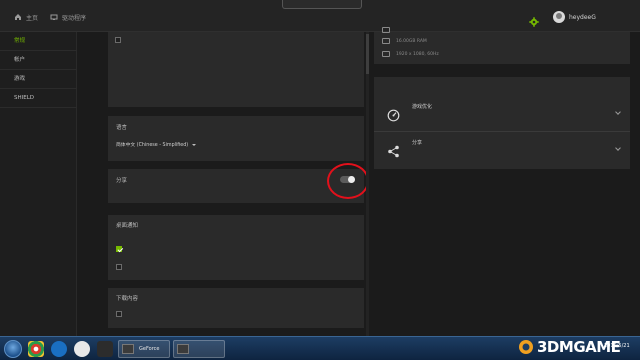 The image size is (640, 360). Describe the element at coordinates (411, 41) in the screenshot. I see `system-row-text: 16.00GB RAM` at that location.